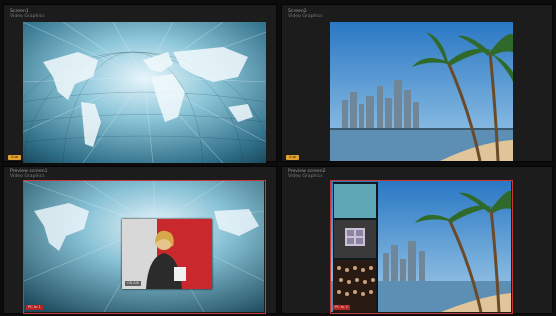 The width and height of the screenshot is (556, 316). What do you see at coordinates (341, 307) in the screenshot?
I see `tally-tag: PC to 2` at bounding box center [341, 307].